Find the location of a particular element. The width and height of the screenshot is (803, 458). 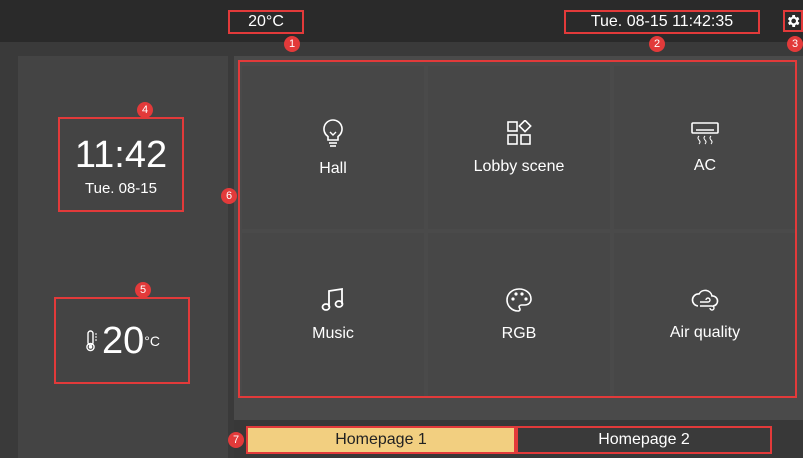

tab-homepage-1: Homepage 1 is located at coordinates (381, 440).